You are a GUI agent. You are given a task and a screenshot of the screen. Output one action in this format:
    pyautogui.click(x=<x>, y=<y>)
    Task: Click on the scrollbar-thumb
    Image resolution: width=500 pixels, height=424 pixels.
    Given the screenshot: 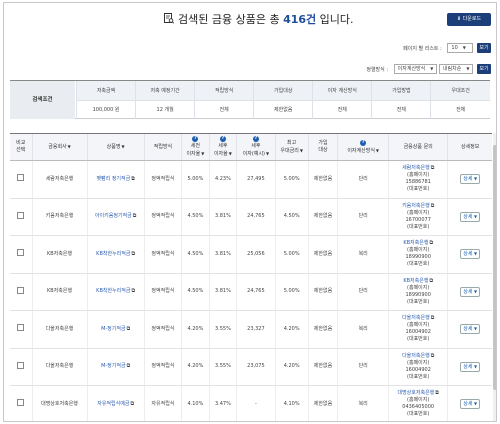 What is the action you would take?
    pyautogui.click(x=494, y=267)
    